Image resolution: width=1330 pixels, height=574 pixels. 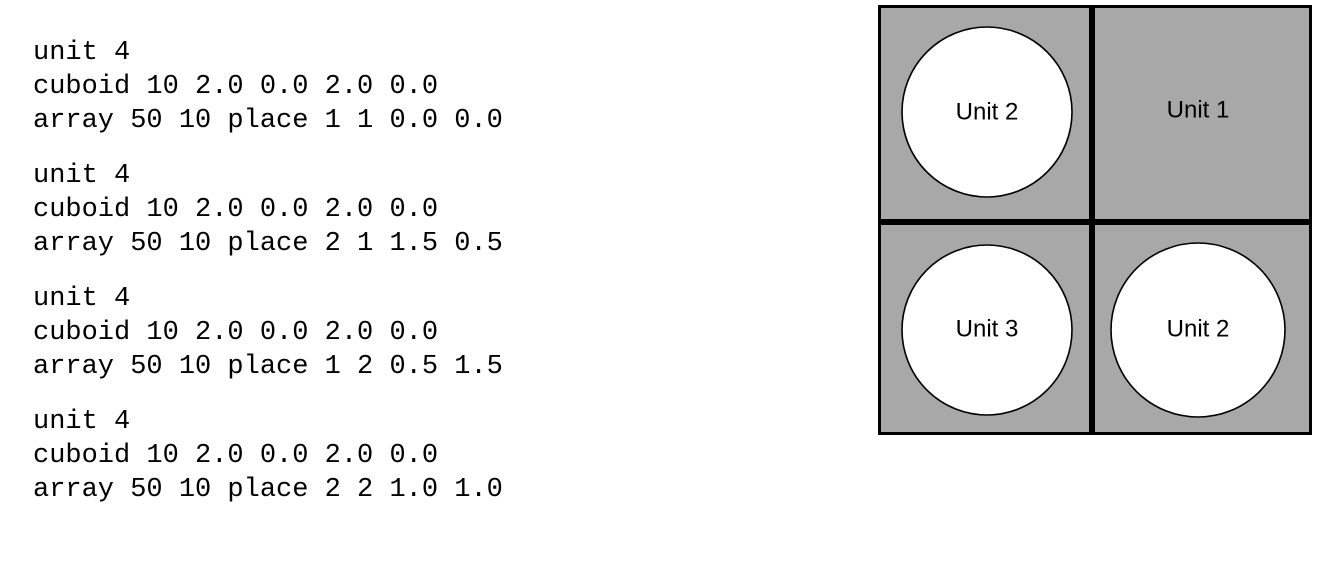 What do you see at coordinates (268, 121) in the screenshot?
I see `code-line: array 50 10 place 1 1 0.0 0.0` at bounding box center [268, 121].